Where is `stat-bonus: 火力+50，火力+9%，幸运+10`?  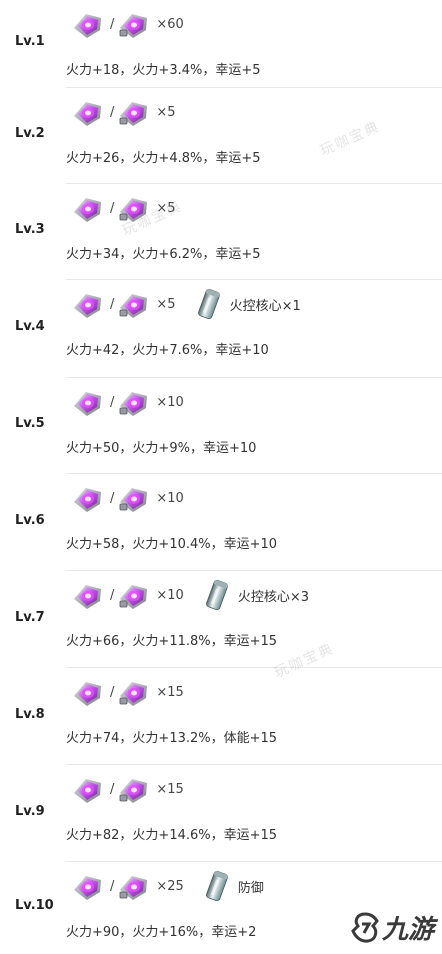
stat-bonus: 火力+50，火力+9%，幸运+10 is located at coordinates (161, 448).